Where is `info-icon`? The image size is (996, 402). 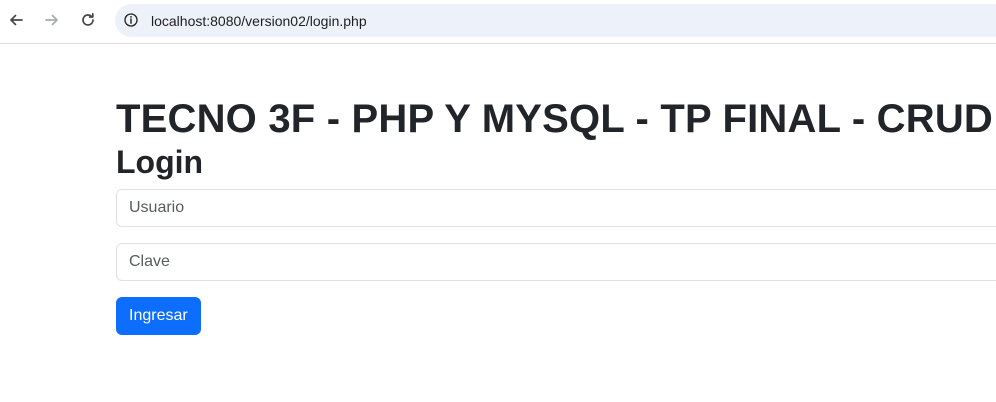 info-icon is located at coordinates (131, 20).